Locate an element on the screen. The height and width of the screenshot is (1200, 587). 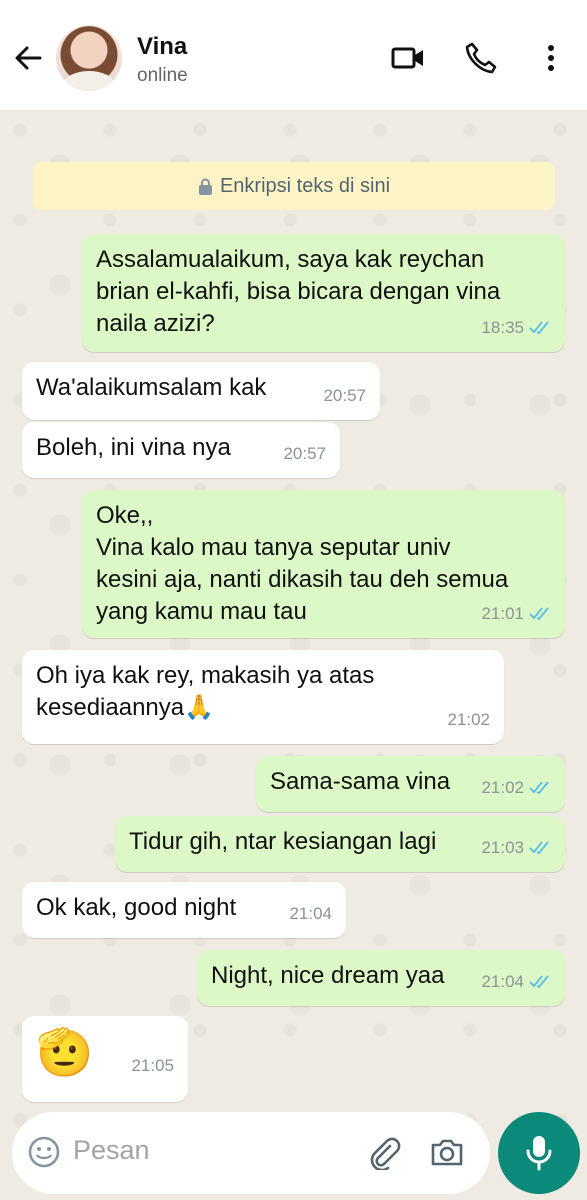
mic-icon is located at coordinates (539, 1153).